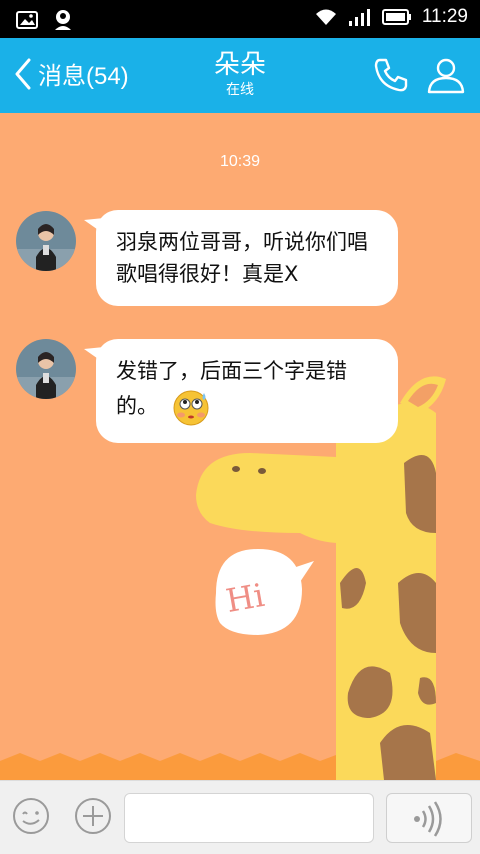  I want to click on profile-icon, so click(446, 76).